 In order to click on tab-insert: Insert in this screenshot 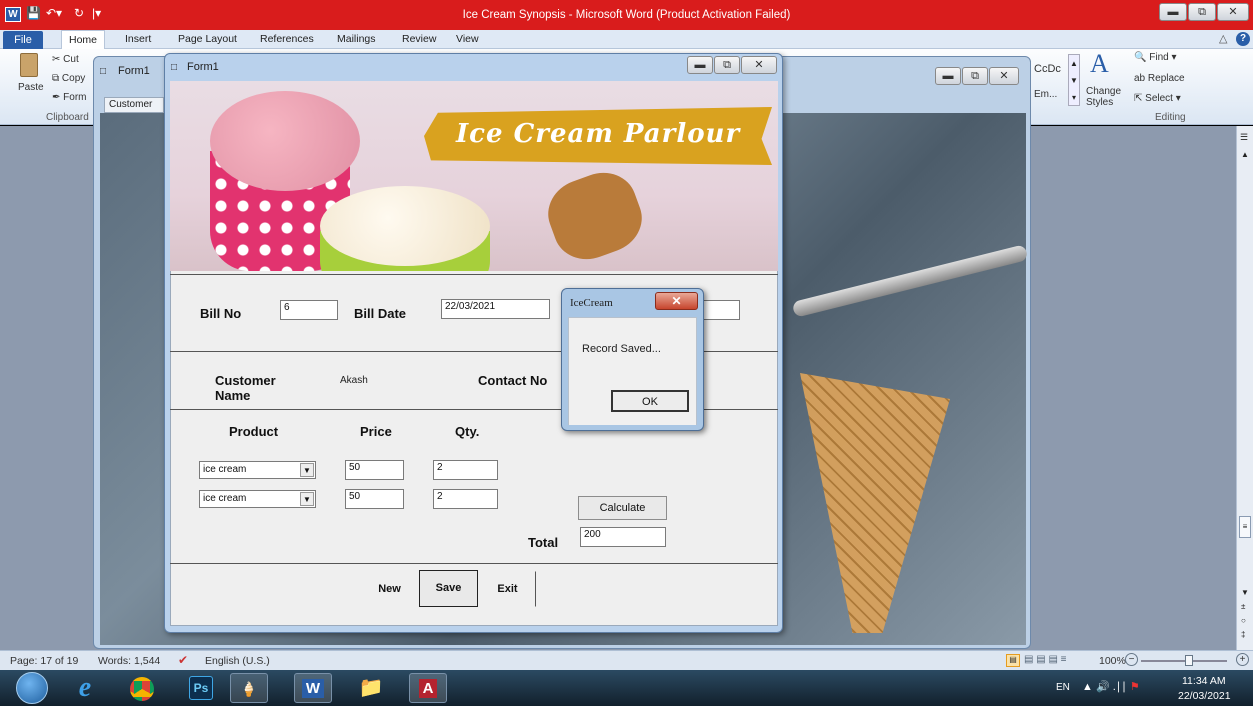, I will do `click(138, 39)`.